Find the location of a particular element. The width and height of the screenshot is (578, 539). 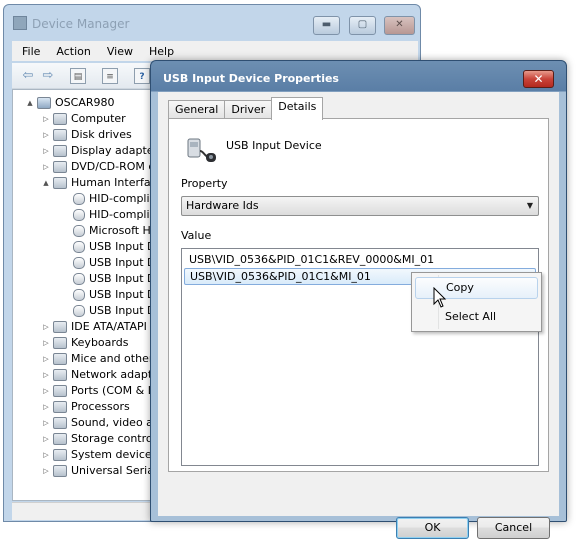

tree-category-node: ▷ Computer is located at coordinates (83, 119).